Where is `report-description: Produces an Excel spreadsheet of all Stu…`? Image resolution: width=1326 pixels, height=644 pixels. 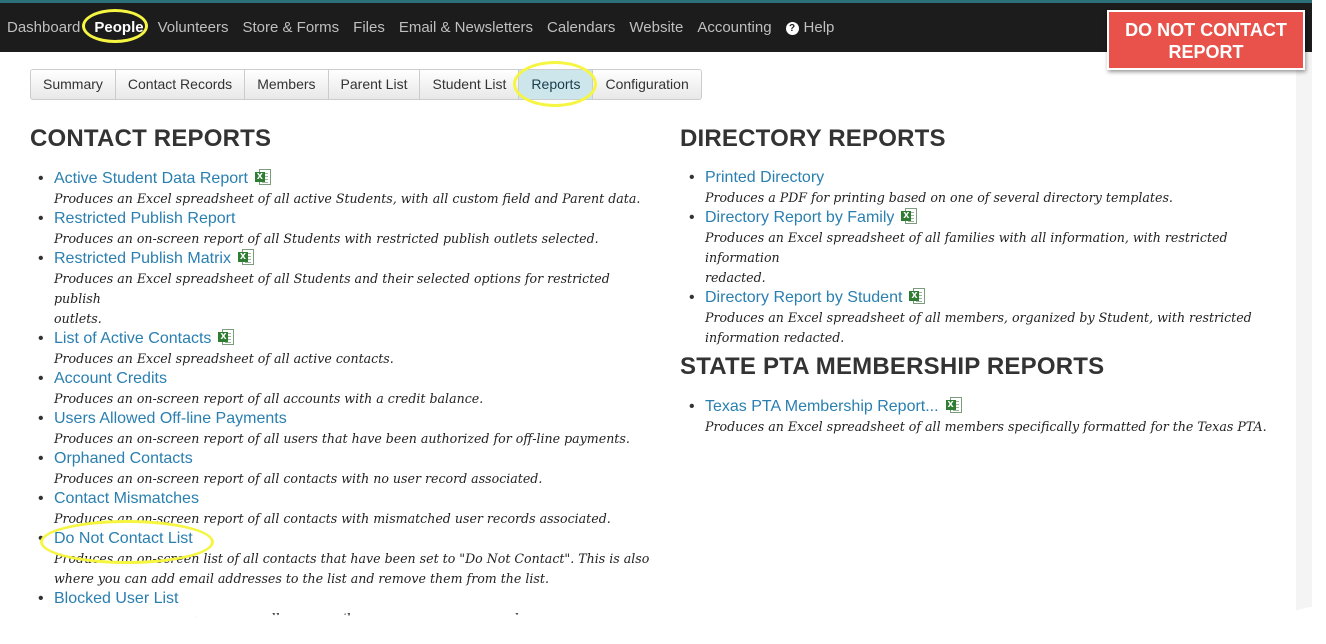
report-description: Produces an Excel spreadsheet of all Stu… is located at coordinates (332, 288).